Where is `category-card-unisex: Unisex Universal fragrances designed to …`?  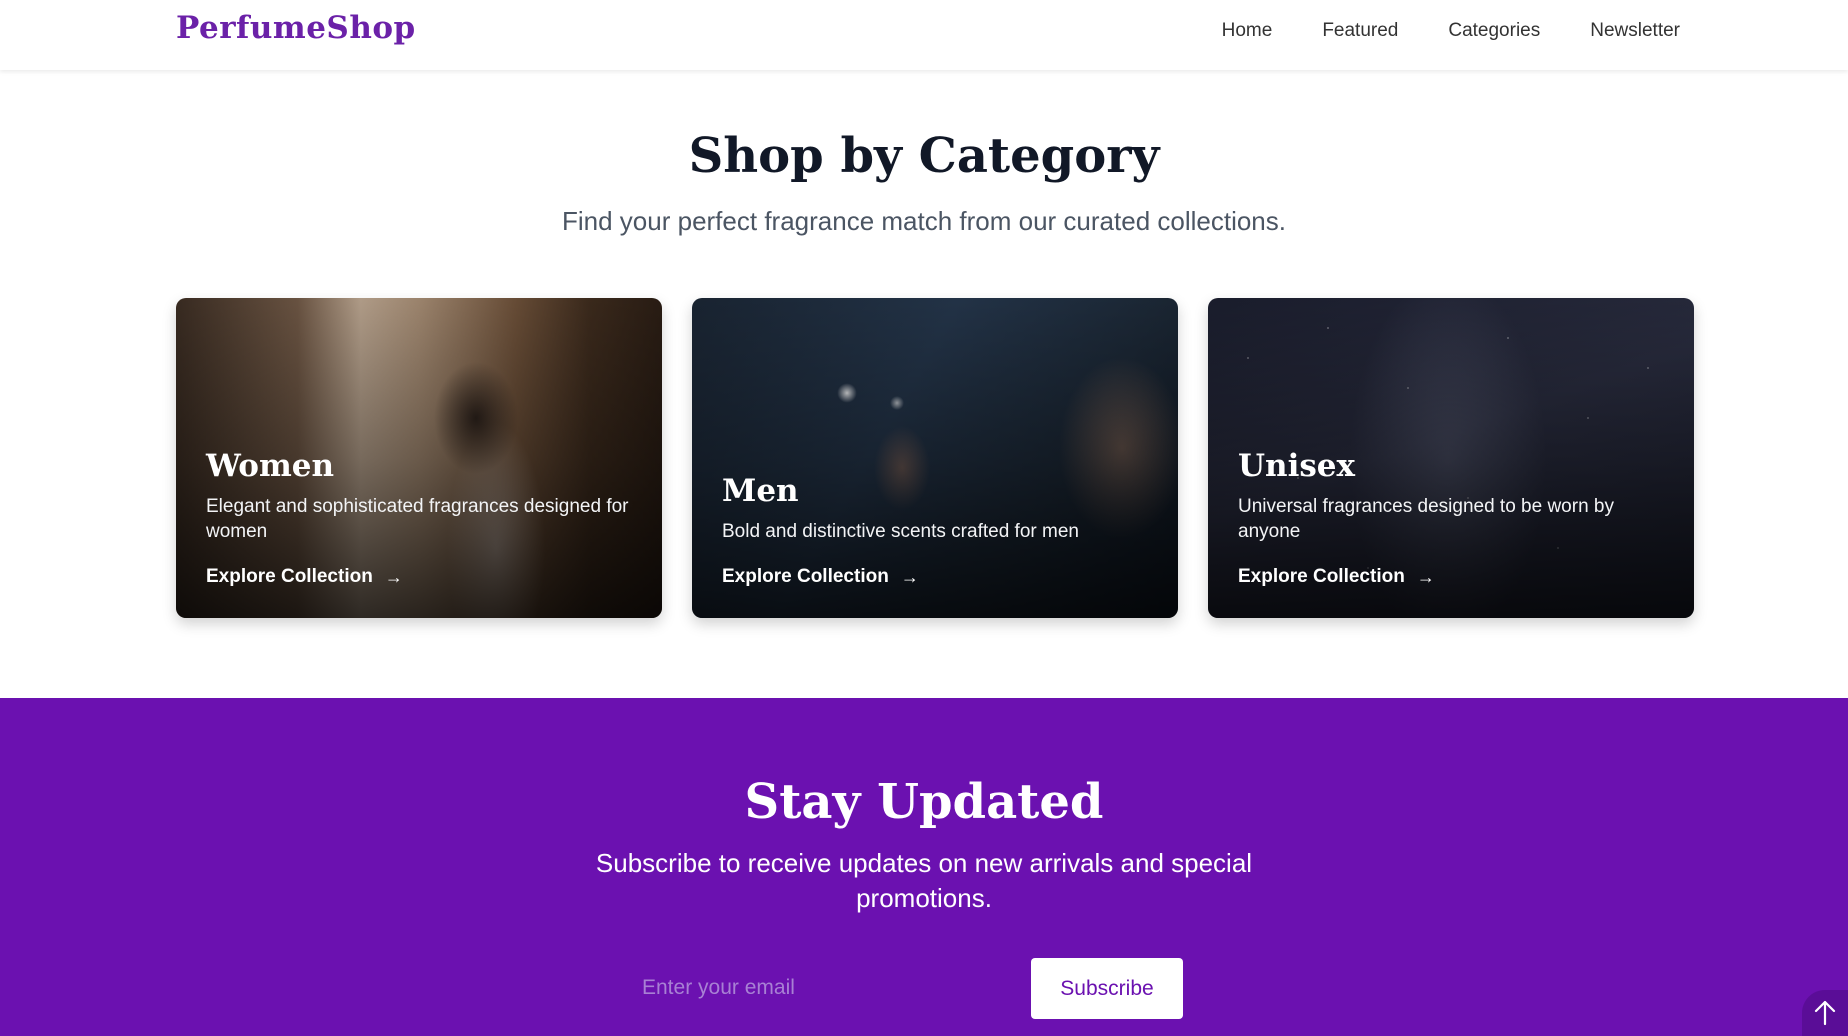
category-card-unisex: Unisex Universal fragrances designed to … is located at coordinates (1451, 458).